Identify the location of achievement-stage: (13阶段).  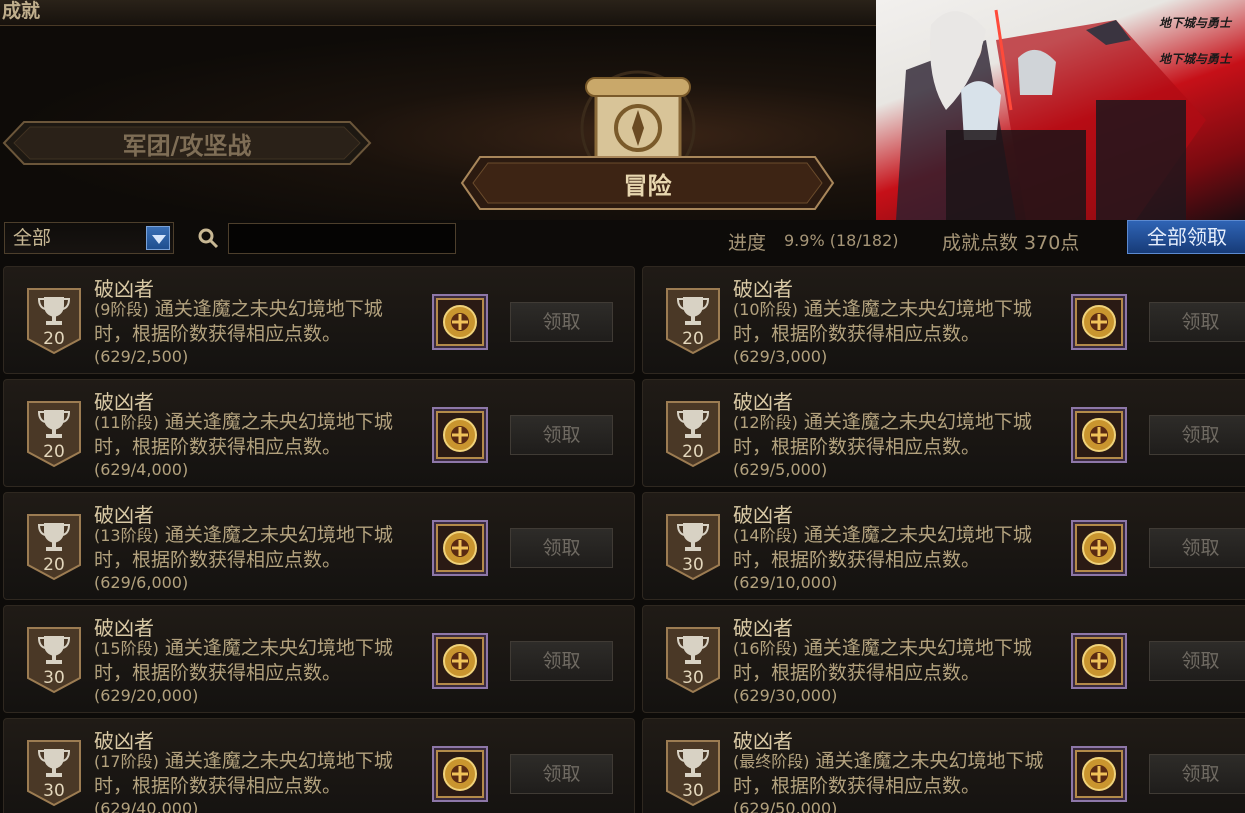
(126, 535).